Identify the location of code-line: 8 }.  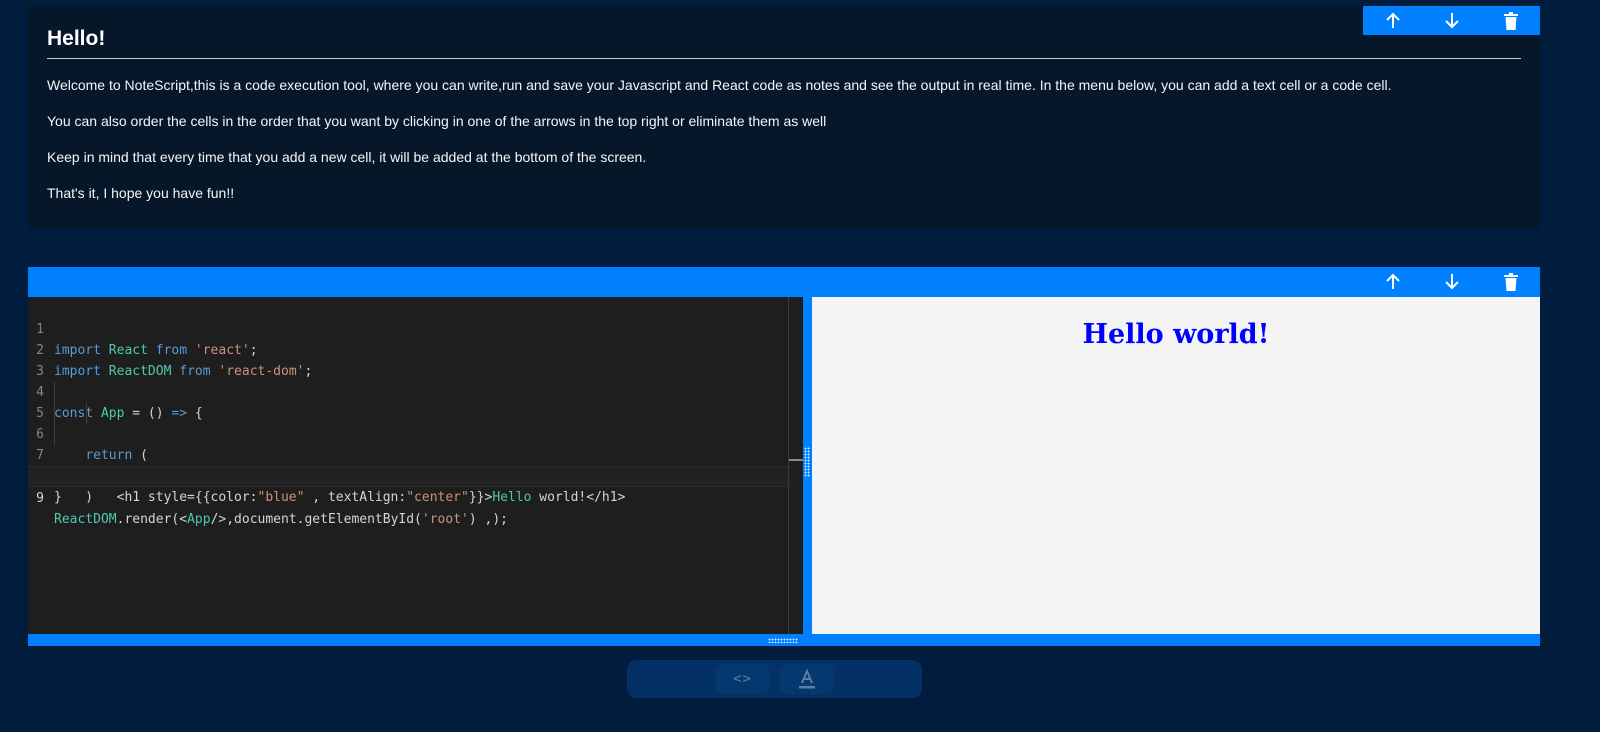
(415, 475).